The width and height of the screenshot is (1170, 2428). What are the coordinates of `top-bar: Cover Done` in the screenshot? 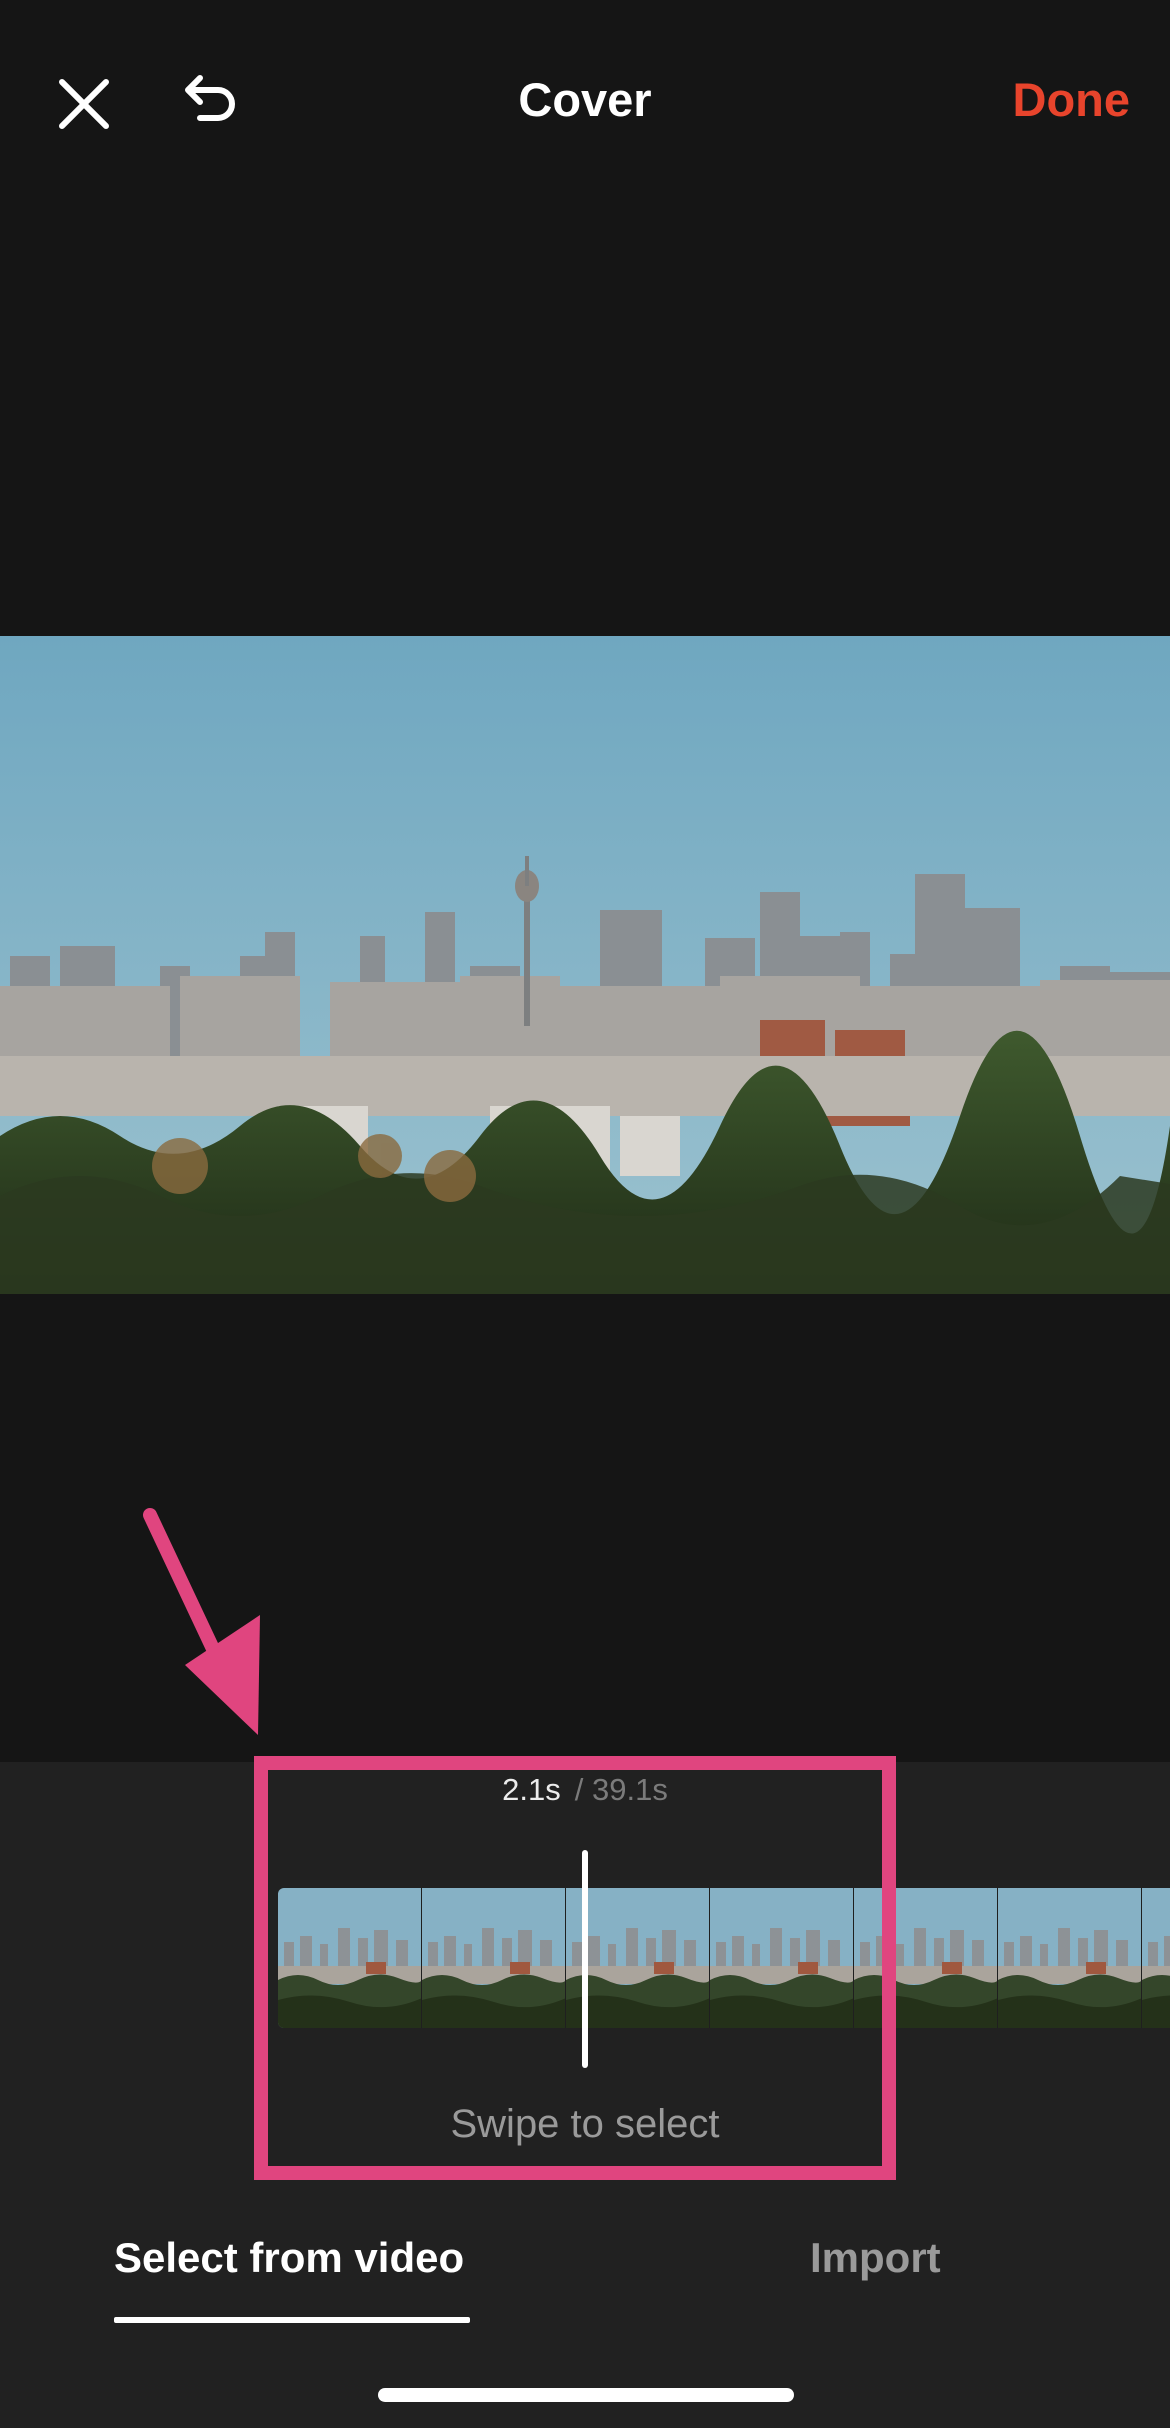 It's located at (585, 105).